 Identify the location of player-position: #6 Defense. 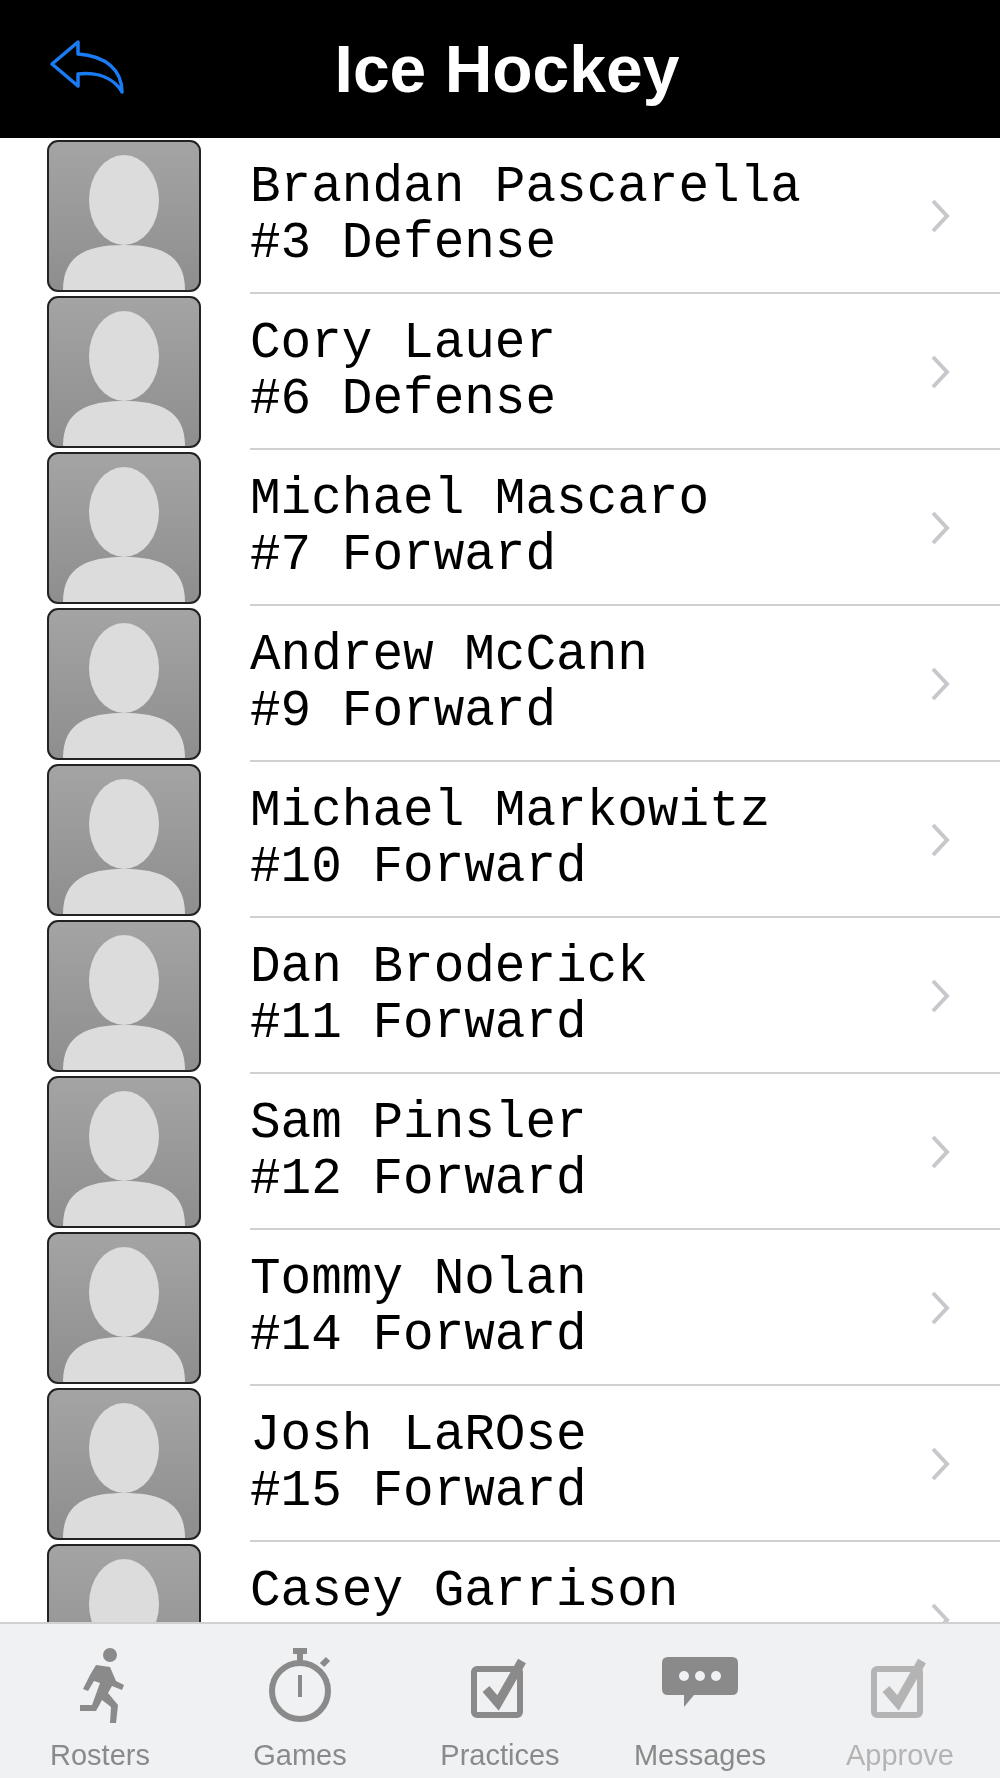
(404, 400).